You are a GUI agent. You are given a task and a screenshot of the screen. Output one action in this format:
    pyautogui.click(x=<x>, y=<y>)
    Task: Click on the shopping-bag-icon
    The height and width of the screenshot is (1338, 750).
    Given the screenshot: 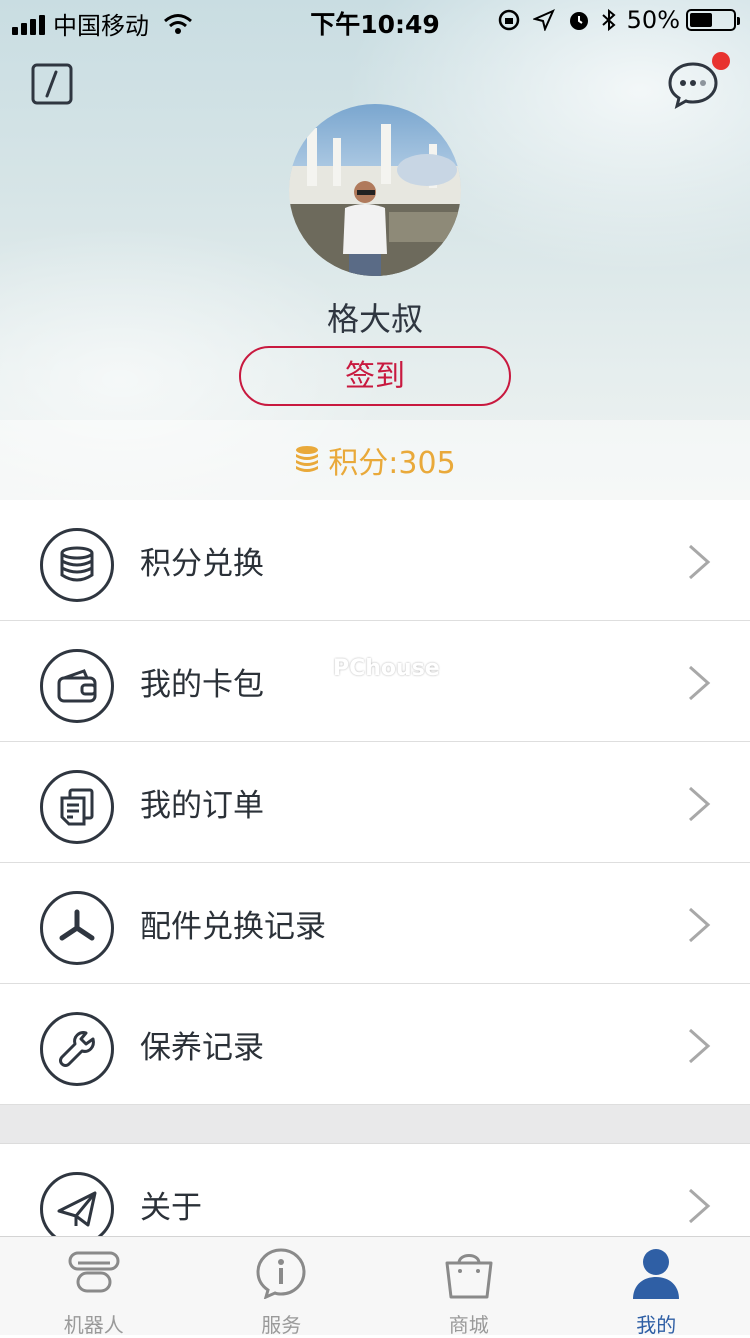 What is the action you would take?
    pyautogui.click(x=469, y=1274)
    